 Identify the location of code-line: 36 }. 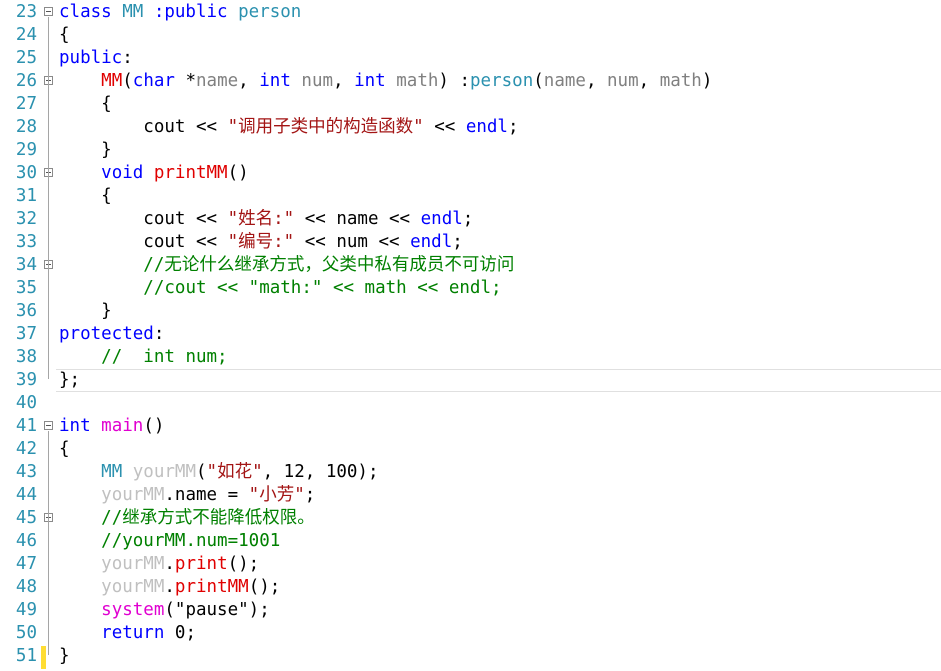
(470, 311).